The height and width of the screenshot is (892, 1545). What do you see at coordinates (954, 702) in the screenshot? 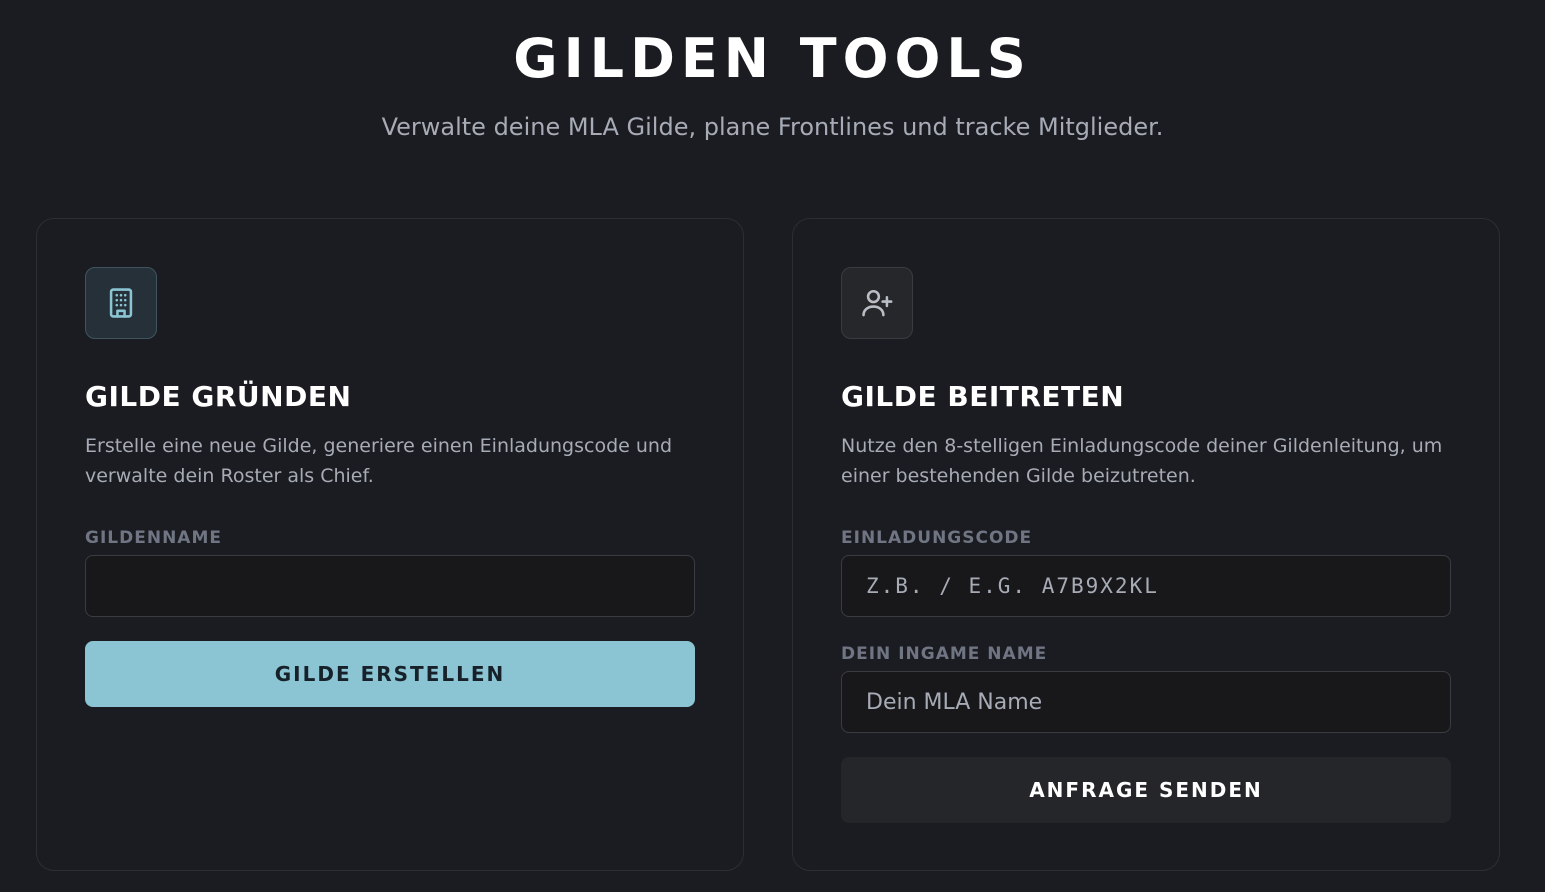
I see `ingame-name-placeholder: Dein MLA Name` at bounding box center [954, 702].